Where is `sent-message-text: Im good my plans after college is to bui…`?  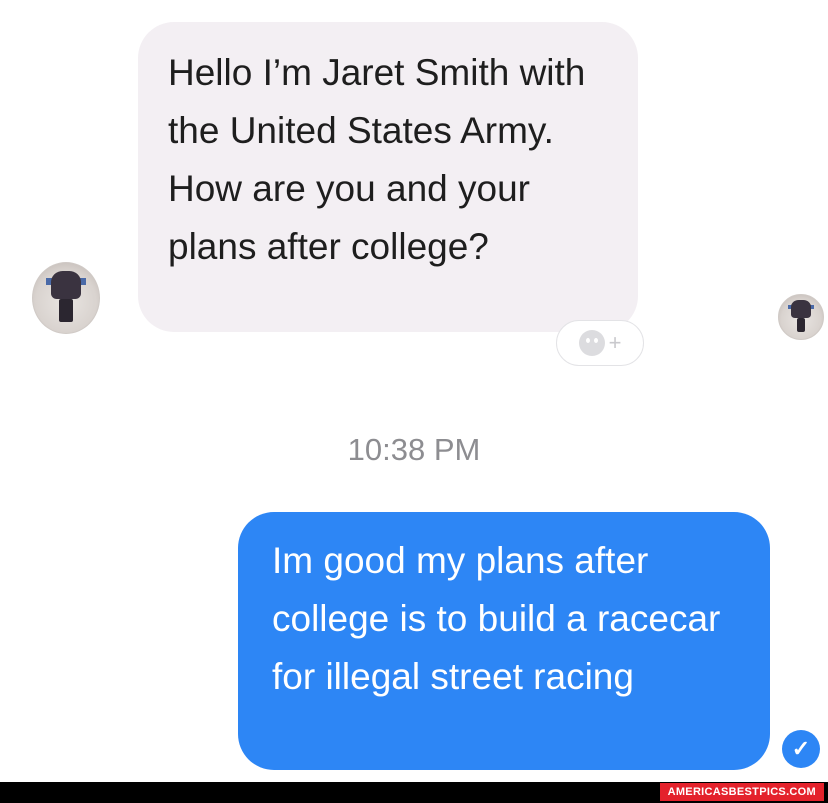
sent-message-text: Im good my plans after college is to bui… is located at coordinates (496, 618).